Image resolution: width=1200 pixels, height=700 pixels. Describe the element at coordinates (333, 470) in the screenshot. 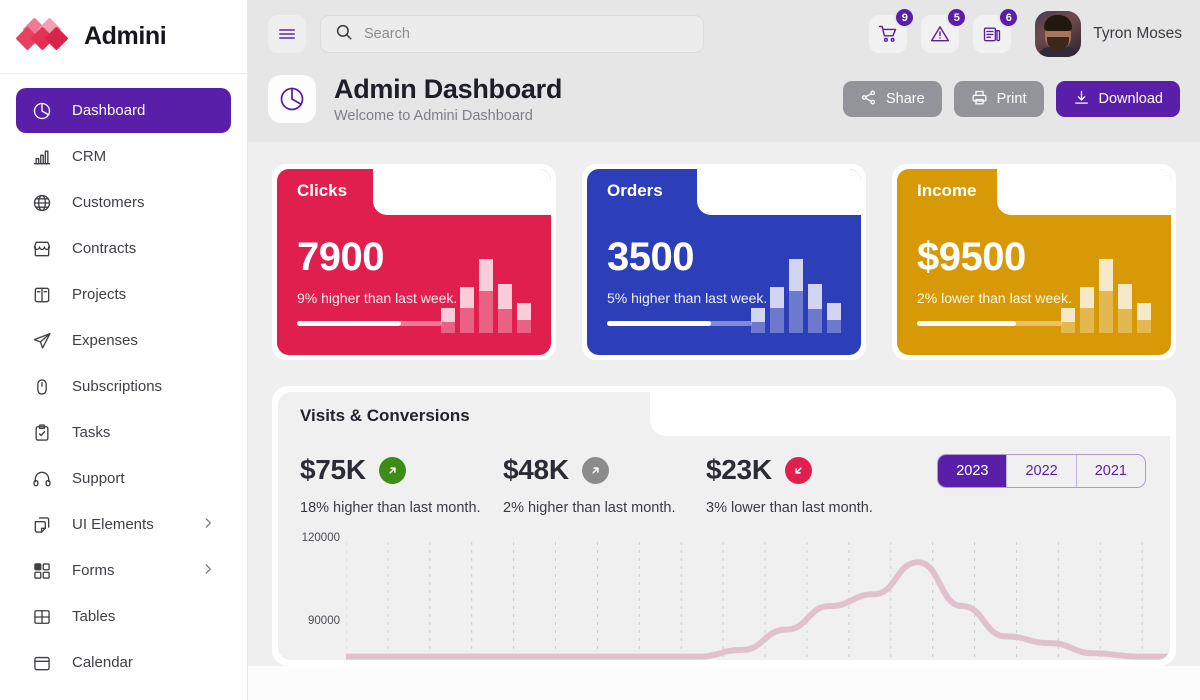

I see `kpi-value: $75K` at that location.